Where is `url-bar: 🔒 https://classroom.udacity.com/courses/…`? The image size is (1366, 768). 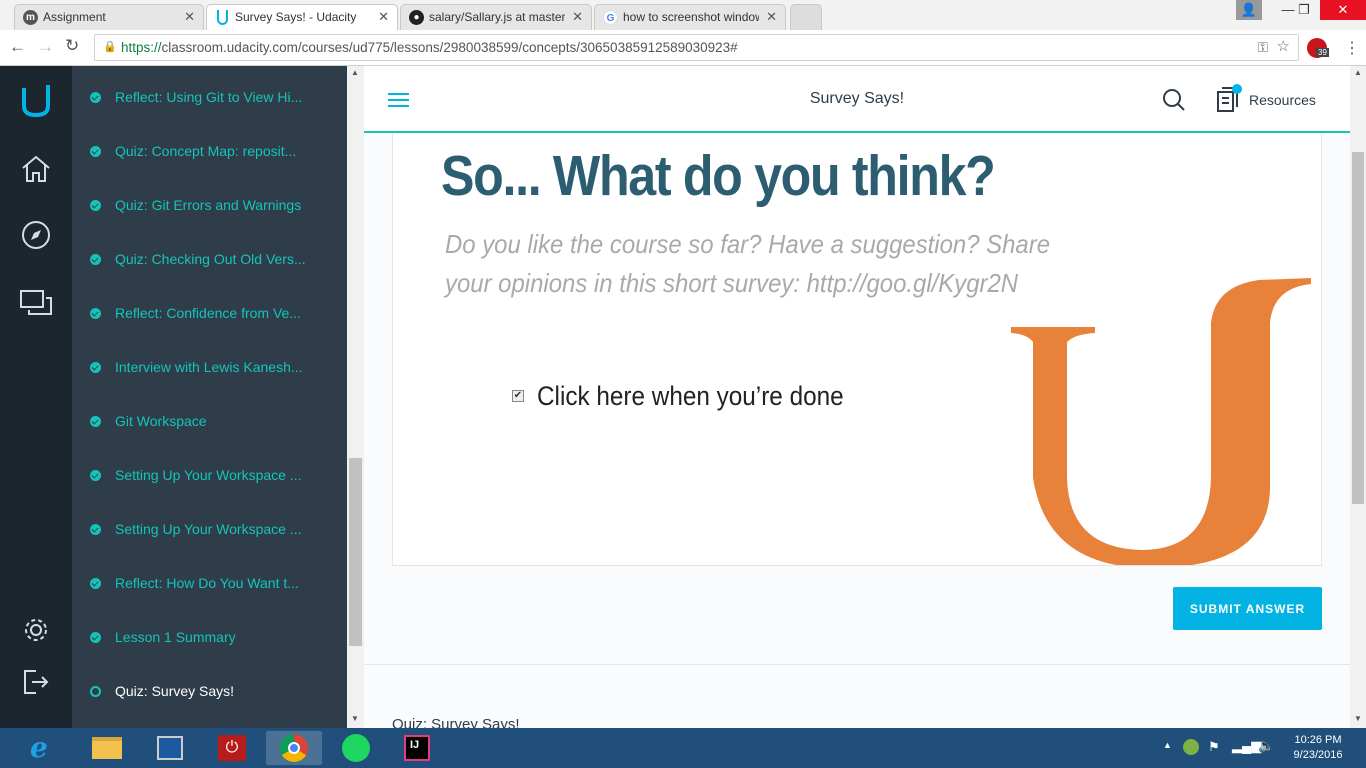
url-bar: 🔒 https://classroom.udacity.com/courses/… is located at coordinates (696, 47).